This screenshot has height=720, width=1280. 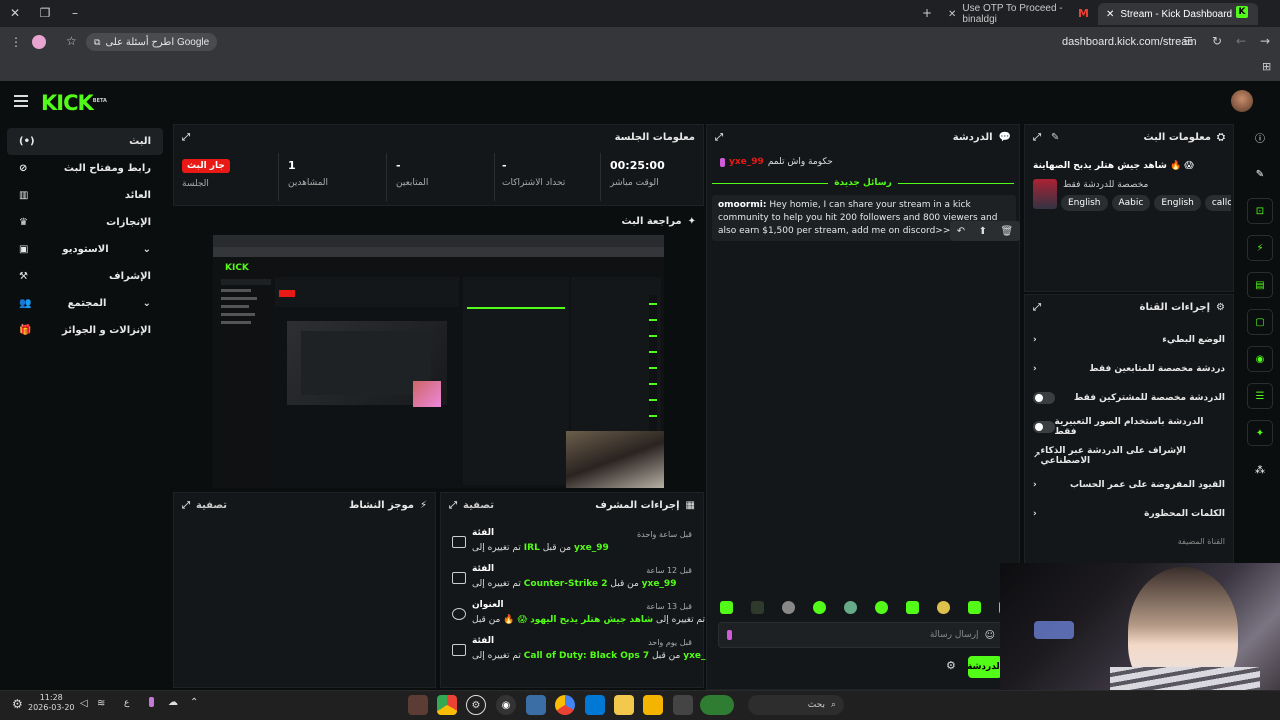 I want to click on chat-username: yxe_99, so click(x=746, y=162).